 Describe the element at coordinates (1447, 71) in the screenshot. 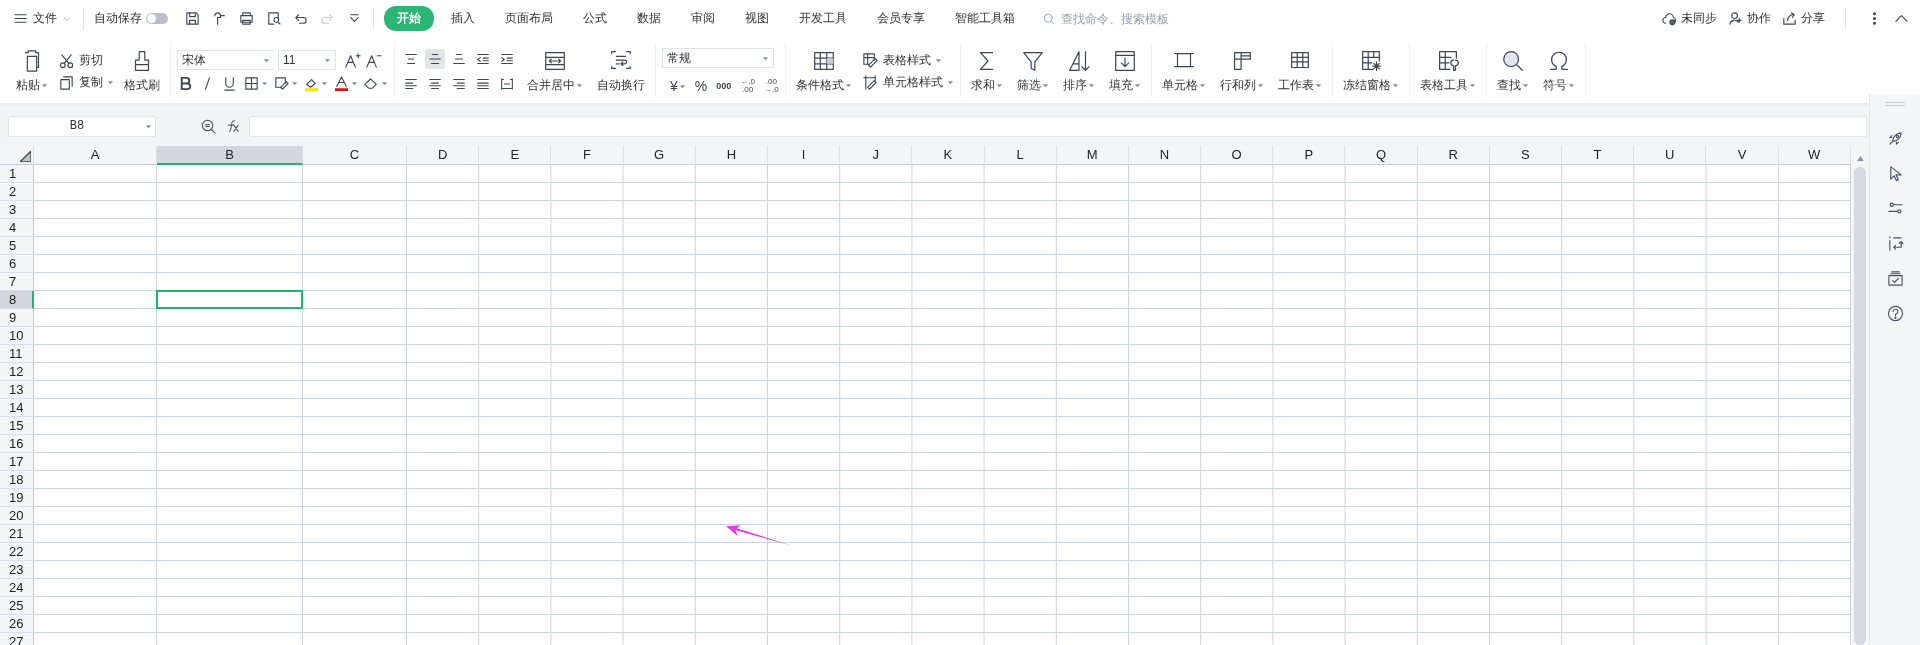

I see `tools-button: 表格工具` at that location.